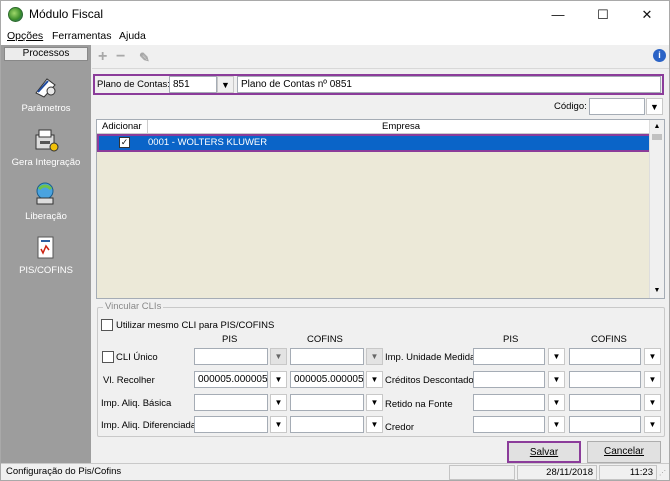 The width and height of the screenshot is (670, 481). Describe the element at coordinates (605, 356) in the screenshot. I see `unidade-medida-cofins-field` at that location.